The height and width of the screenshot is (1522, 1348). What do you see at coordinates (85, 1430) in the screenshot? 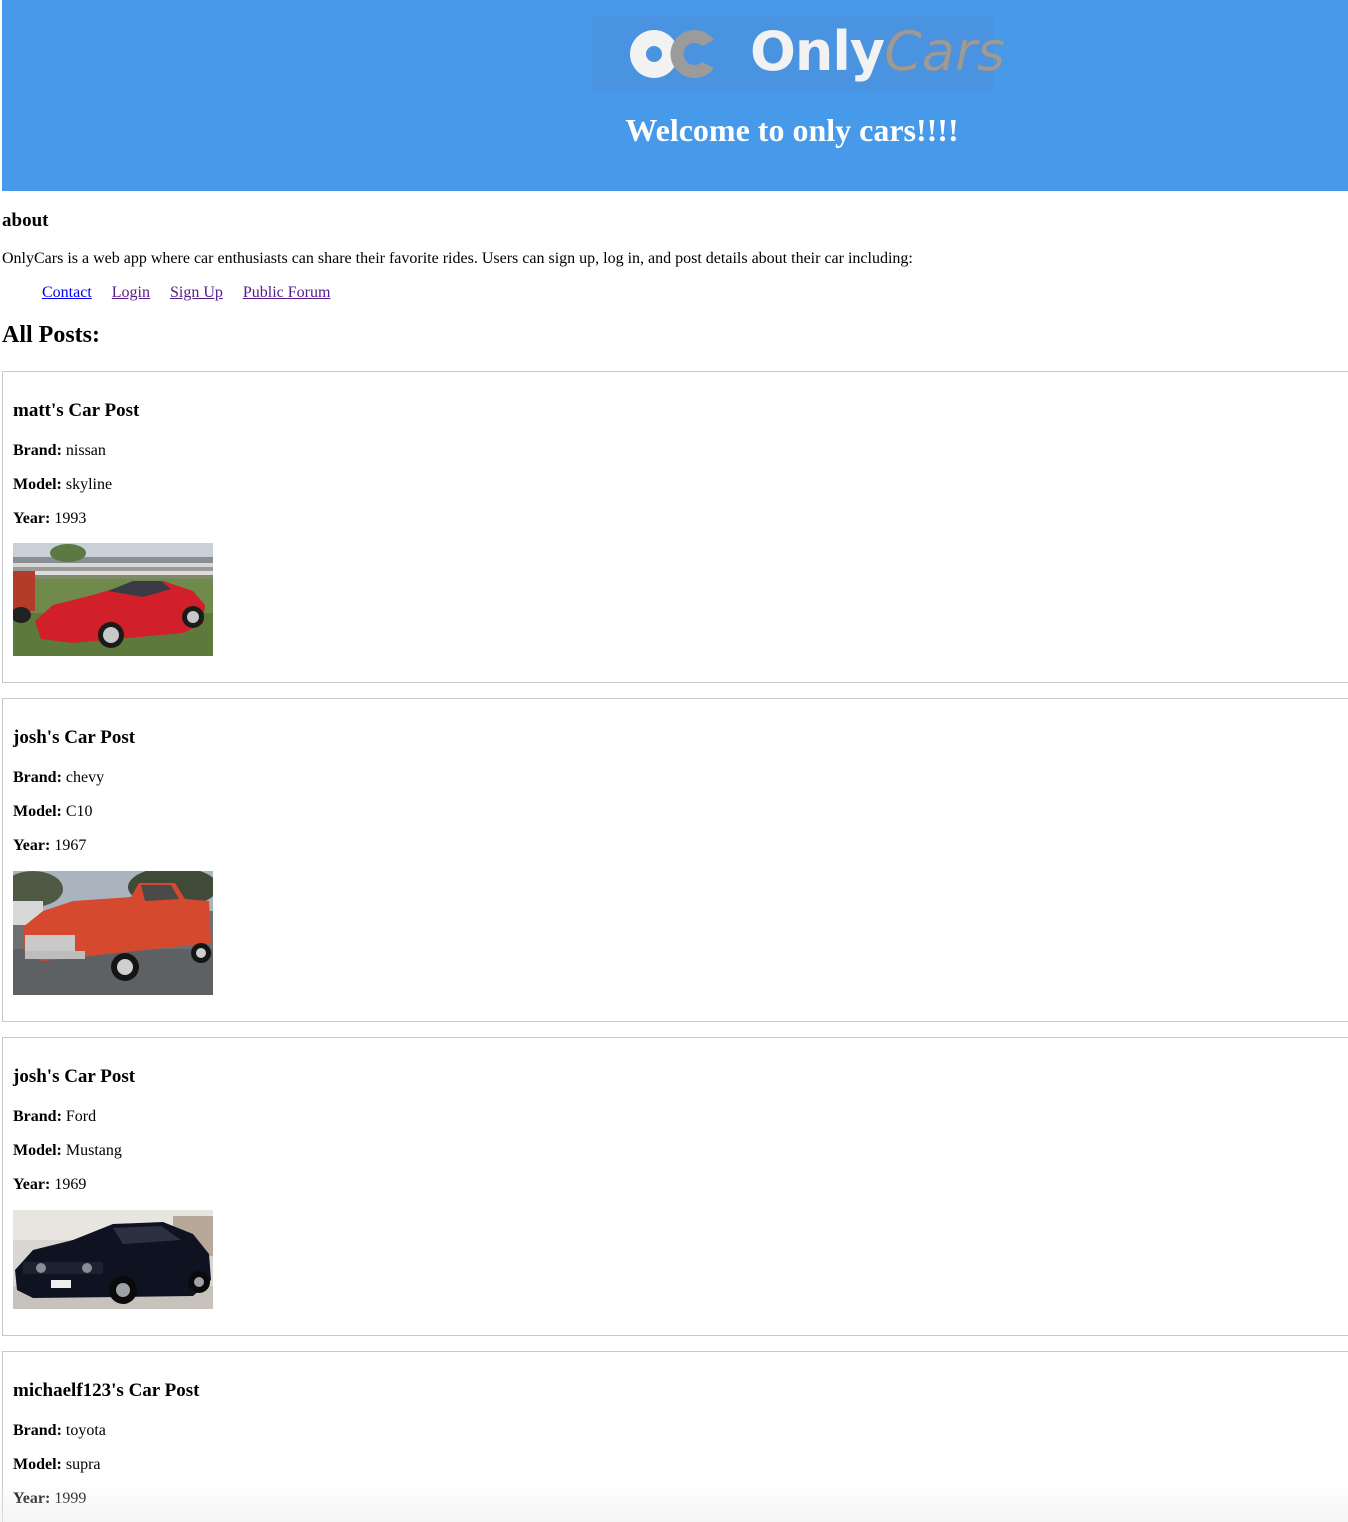
I see `brand-value: toyota` at bounding box center [85, 1430].